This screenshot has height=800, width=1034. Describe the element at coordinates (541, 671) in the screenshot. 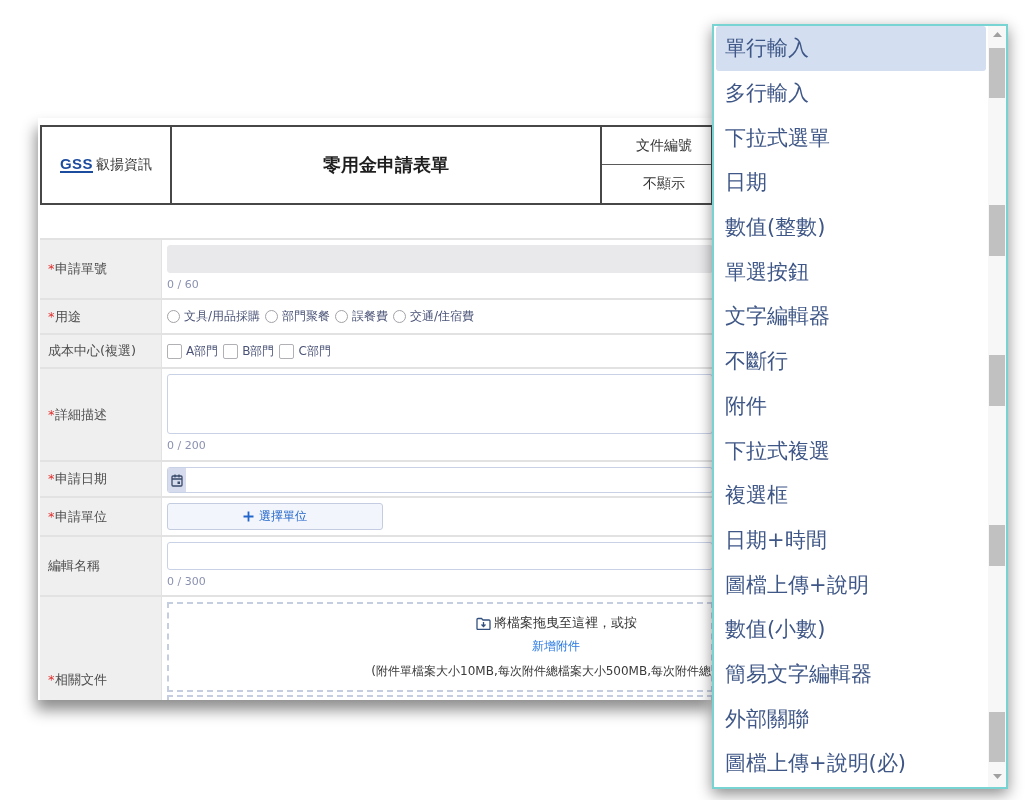

I see `upload-note: (附件單檔案大小10MB,每次附件總檔案大小500MB,每次附件總` at that location.